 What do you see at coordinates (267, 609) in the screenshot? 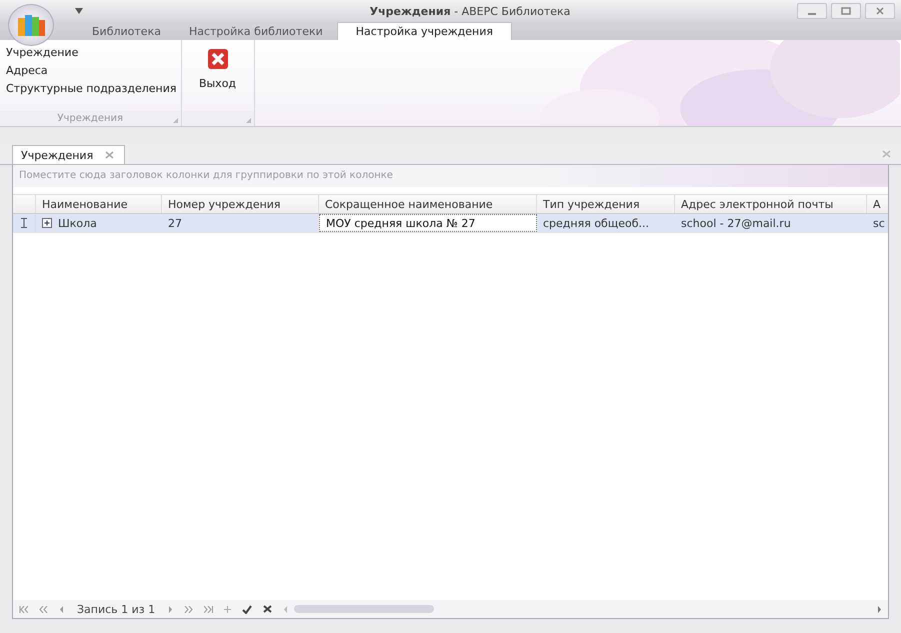
I see `cancel-icon` at bounding box center [267, 609].